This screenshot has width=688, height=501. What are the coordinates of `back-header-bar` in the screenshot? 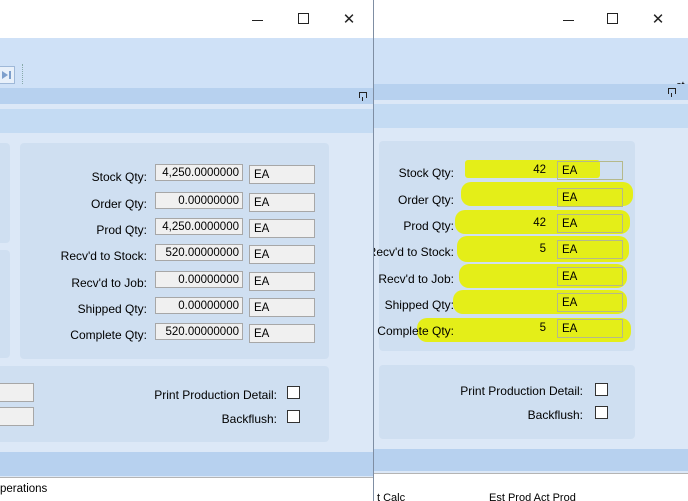 It's located at (530, 92).